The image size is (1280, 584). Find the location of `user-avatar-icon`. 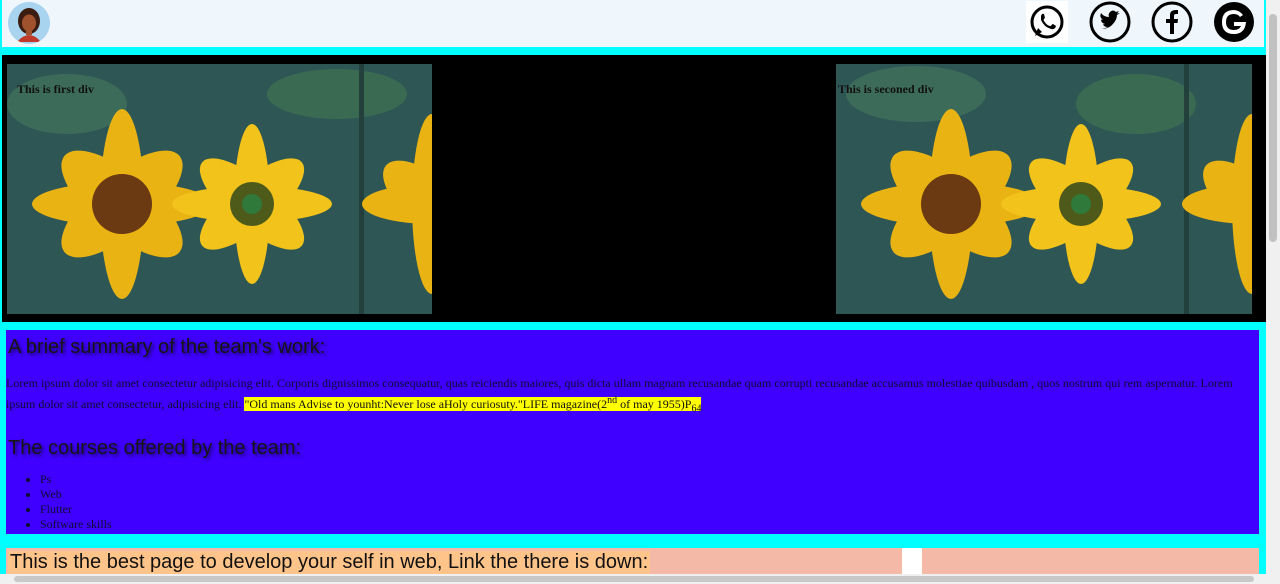

user-avatar-icon is located at coordinates (29, 23).